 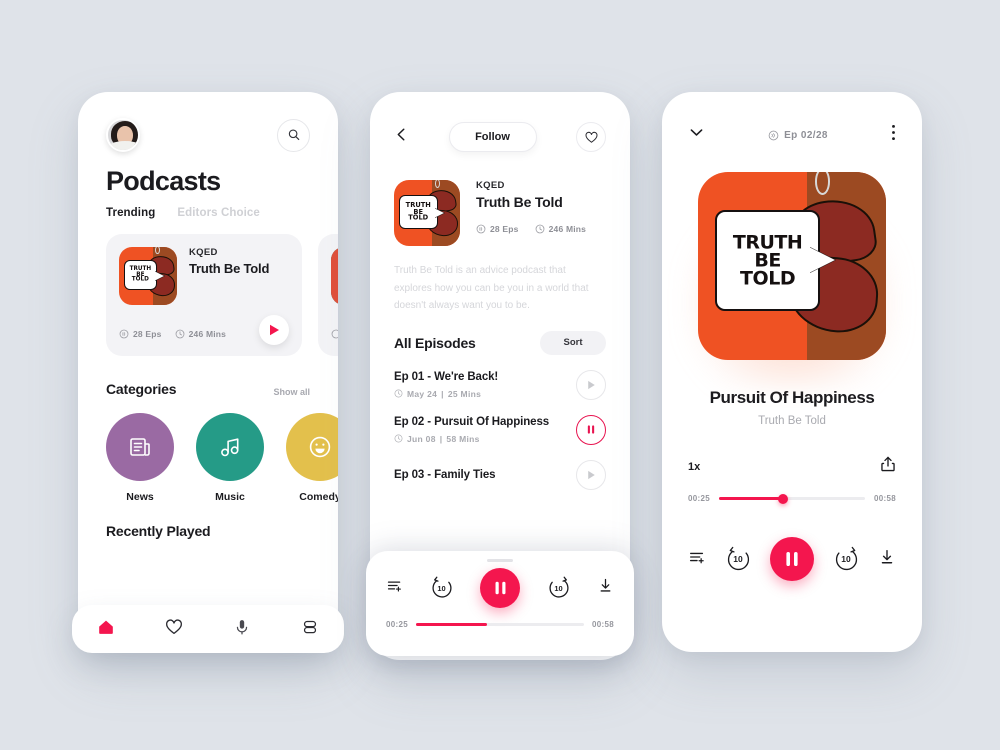 I want to click on bottom-tab-bar, so click(x=208, y=629).